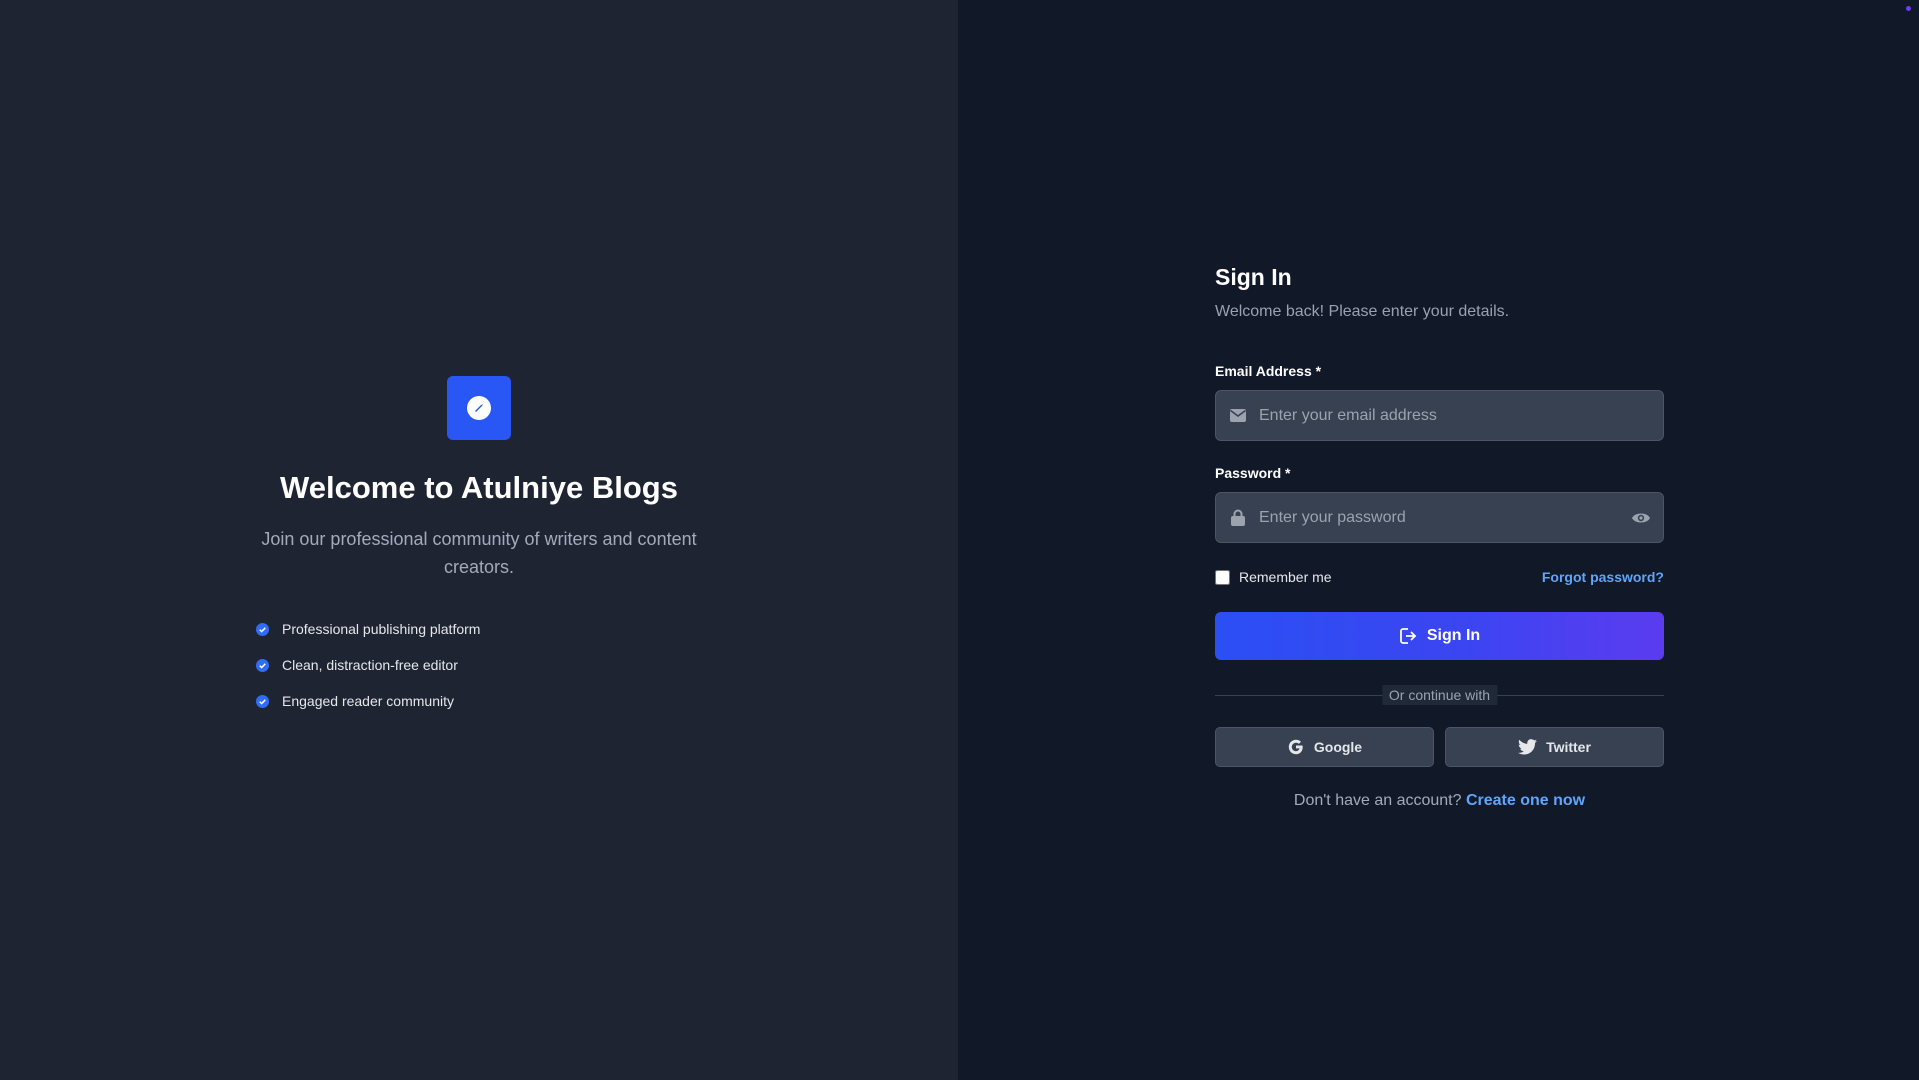  I want to click on password-input, so click(1438, 517).